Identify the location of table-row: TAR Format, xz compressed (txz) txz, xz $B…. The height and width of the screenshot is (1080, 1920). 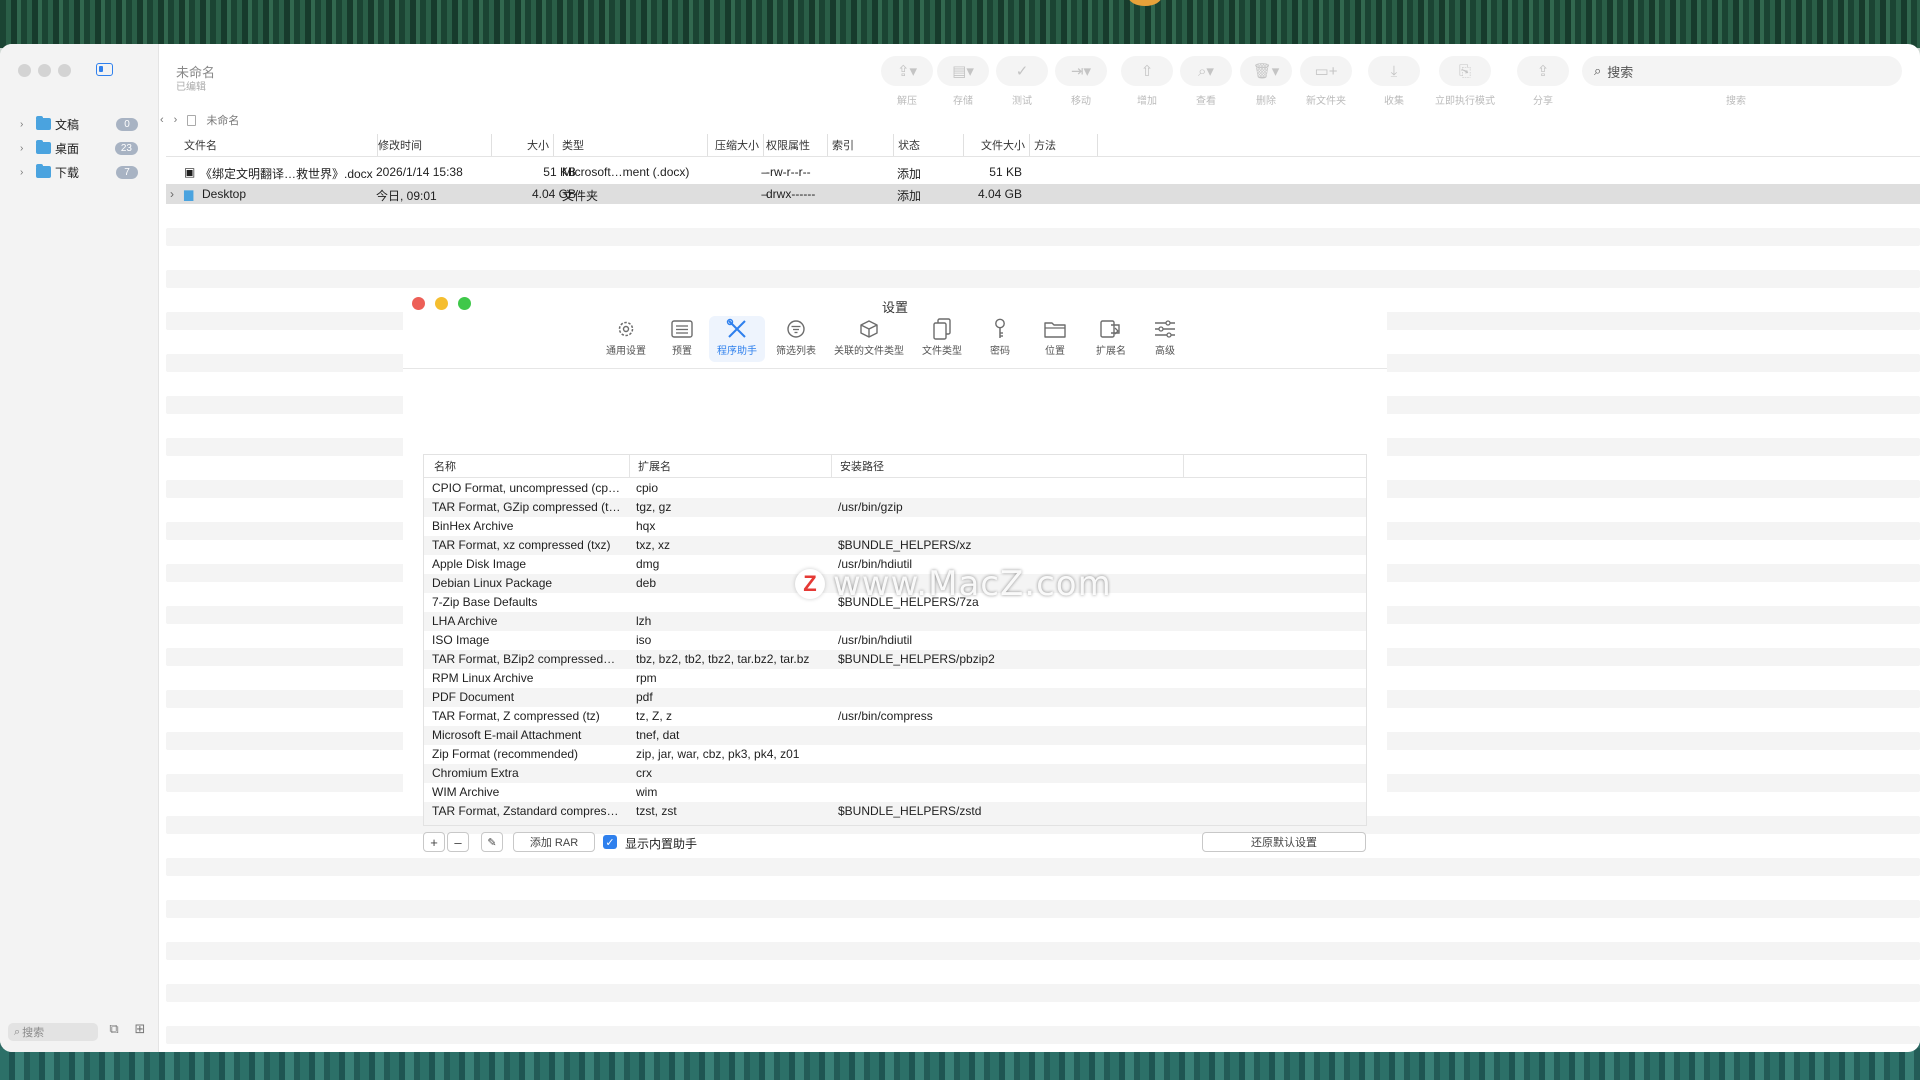
(895, 545).